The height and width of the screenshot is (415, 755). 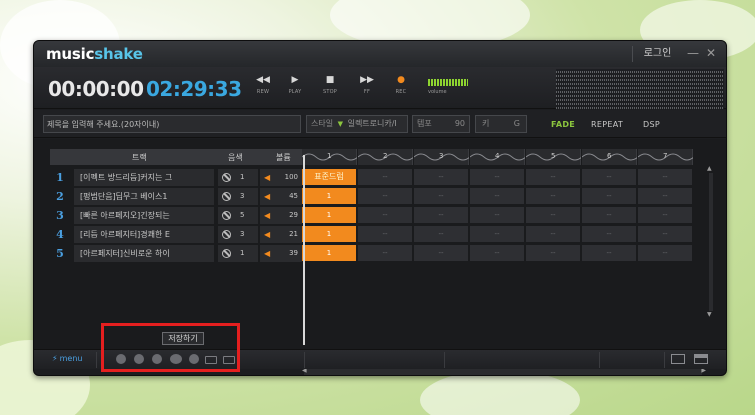 What do you see at coordinates (329, 177) in the screenshot?
I see `grid-cell: 표준드럼` at bounding box center [329, 177].